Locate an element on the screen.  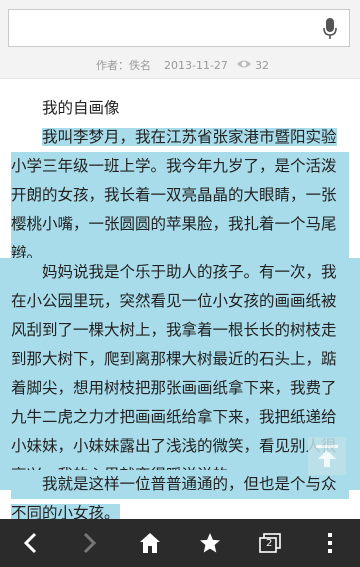
text-line: 樱桃小嘴，一张圆圆的苹果脸，我扎着一个马尾 is located at coordinates (180, 224).